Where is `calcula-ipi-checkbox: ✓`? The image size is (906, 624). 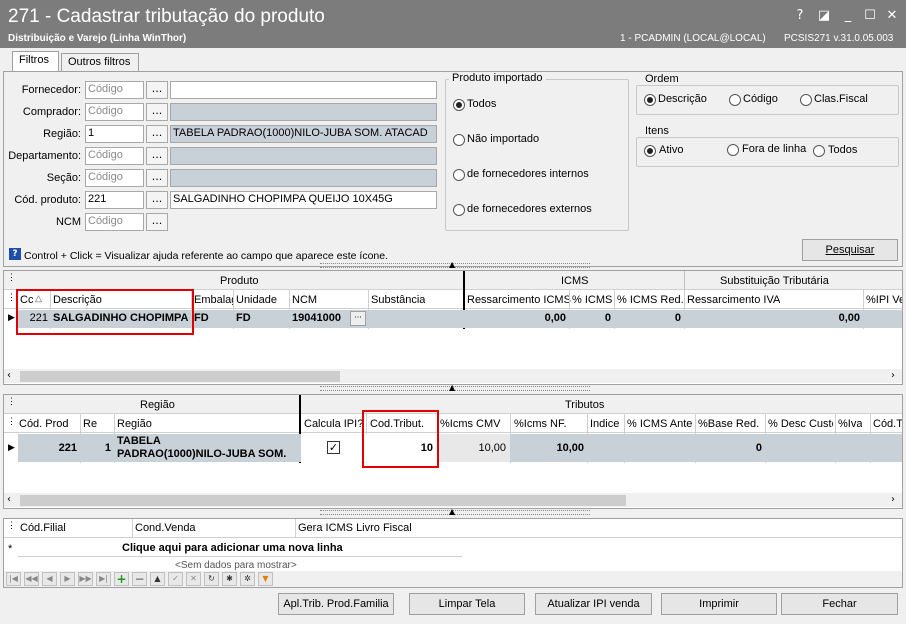
calcula-ipi-checkbox: ✓ is located at coordinates (333, 447).